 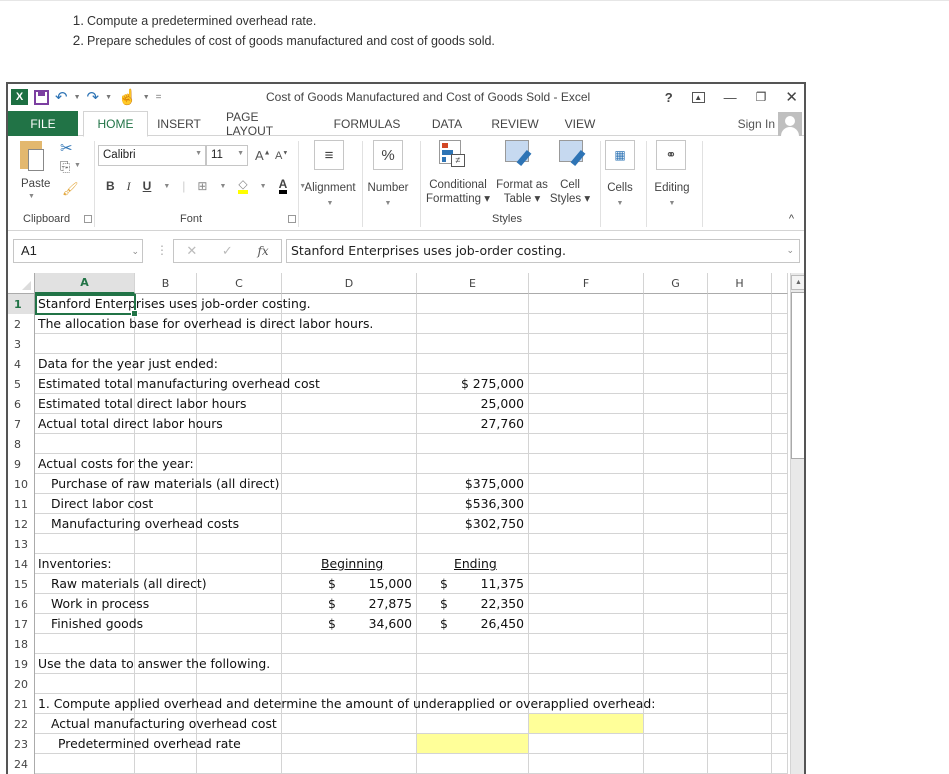 What do you see at coordinates (740, 764) in the screenshot?
I see `cell-h24` at bounding box center [740, 764].